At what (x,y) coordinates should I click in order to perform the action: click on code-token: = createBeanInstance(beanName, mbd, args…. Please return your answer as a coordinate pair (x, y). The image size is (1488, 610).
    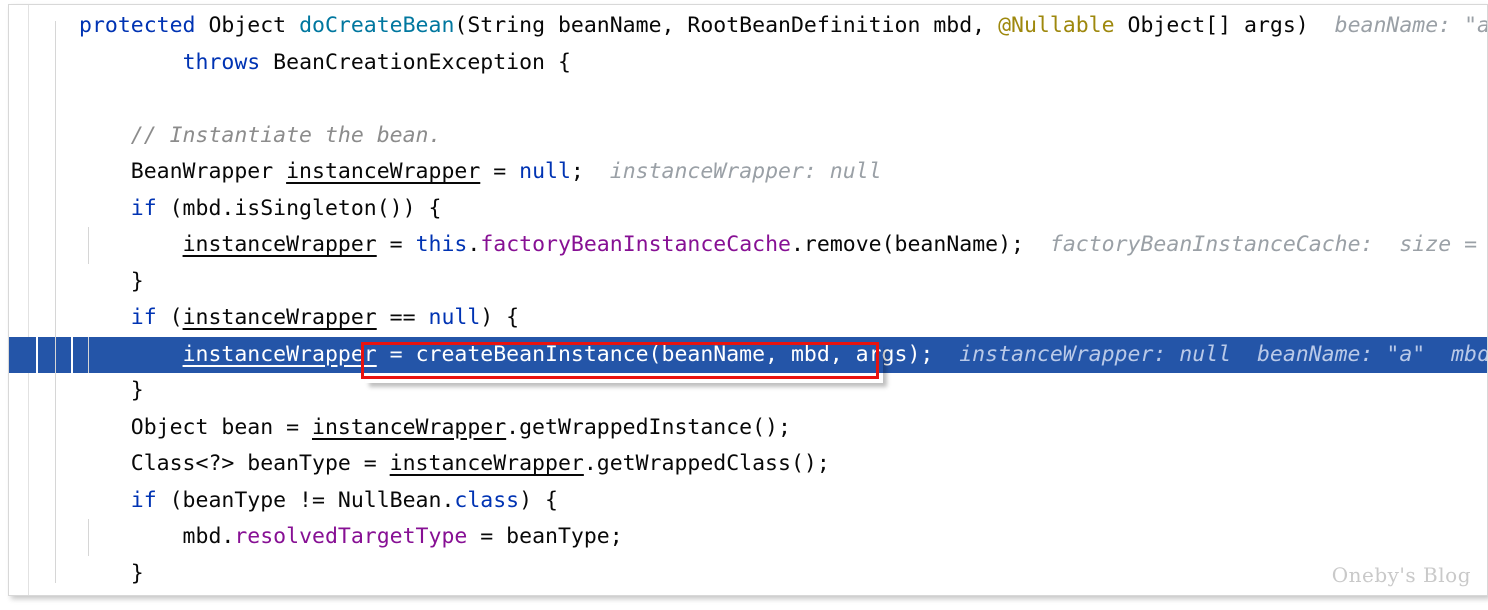
    Looking at the image, I should click on (655, 354).